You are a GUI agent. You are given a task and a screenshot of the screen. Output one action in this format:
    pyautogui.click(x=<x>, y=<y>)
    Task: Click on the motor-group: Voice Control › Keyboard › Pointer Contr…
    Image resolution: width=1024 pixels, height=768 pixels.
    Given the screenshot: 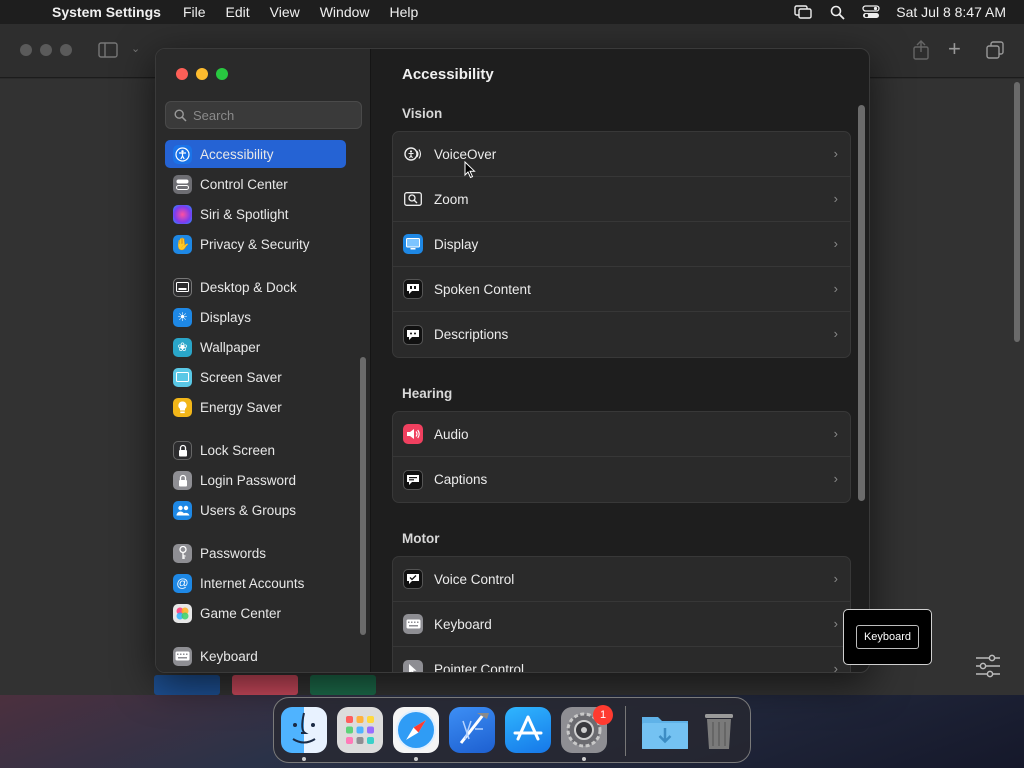 What is the action you would take?
    pyautogui.click(x=621, y=614)
    